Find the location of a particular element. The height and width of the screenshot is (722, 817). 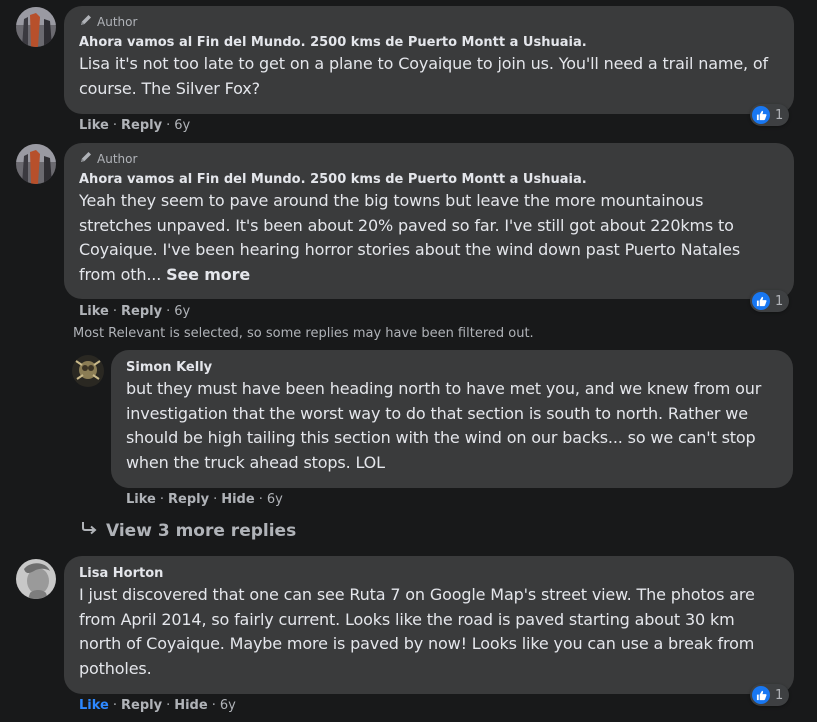

commenter-name: Simon Kelly is located at coordinates (452, 367).